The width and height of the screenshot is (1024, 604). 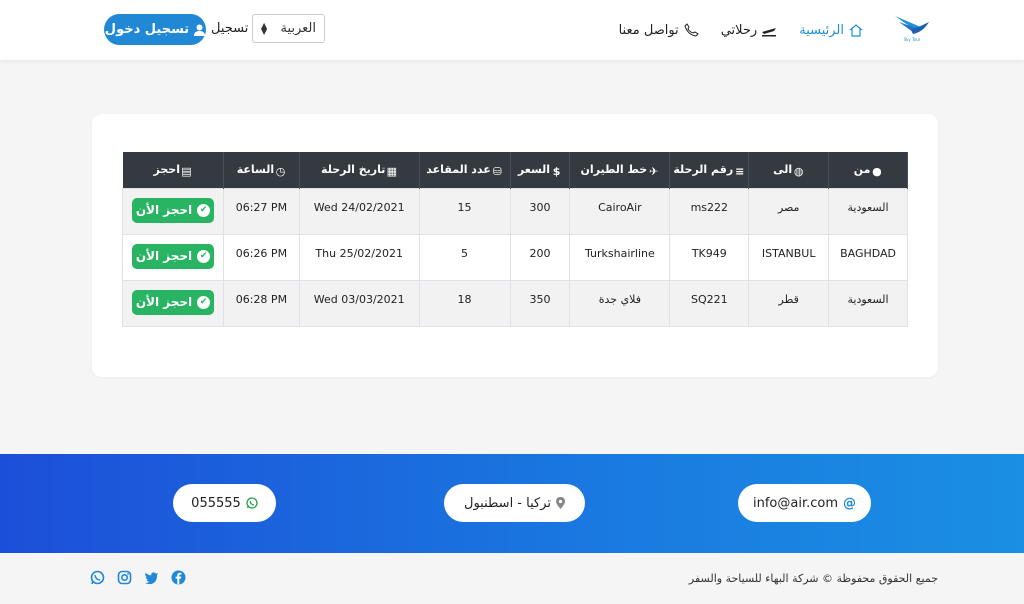 I want to click on map-pin-icon: ●, so click(x=877, y=171).